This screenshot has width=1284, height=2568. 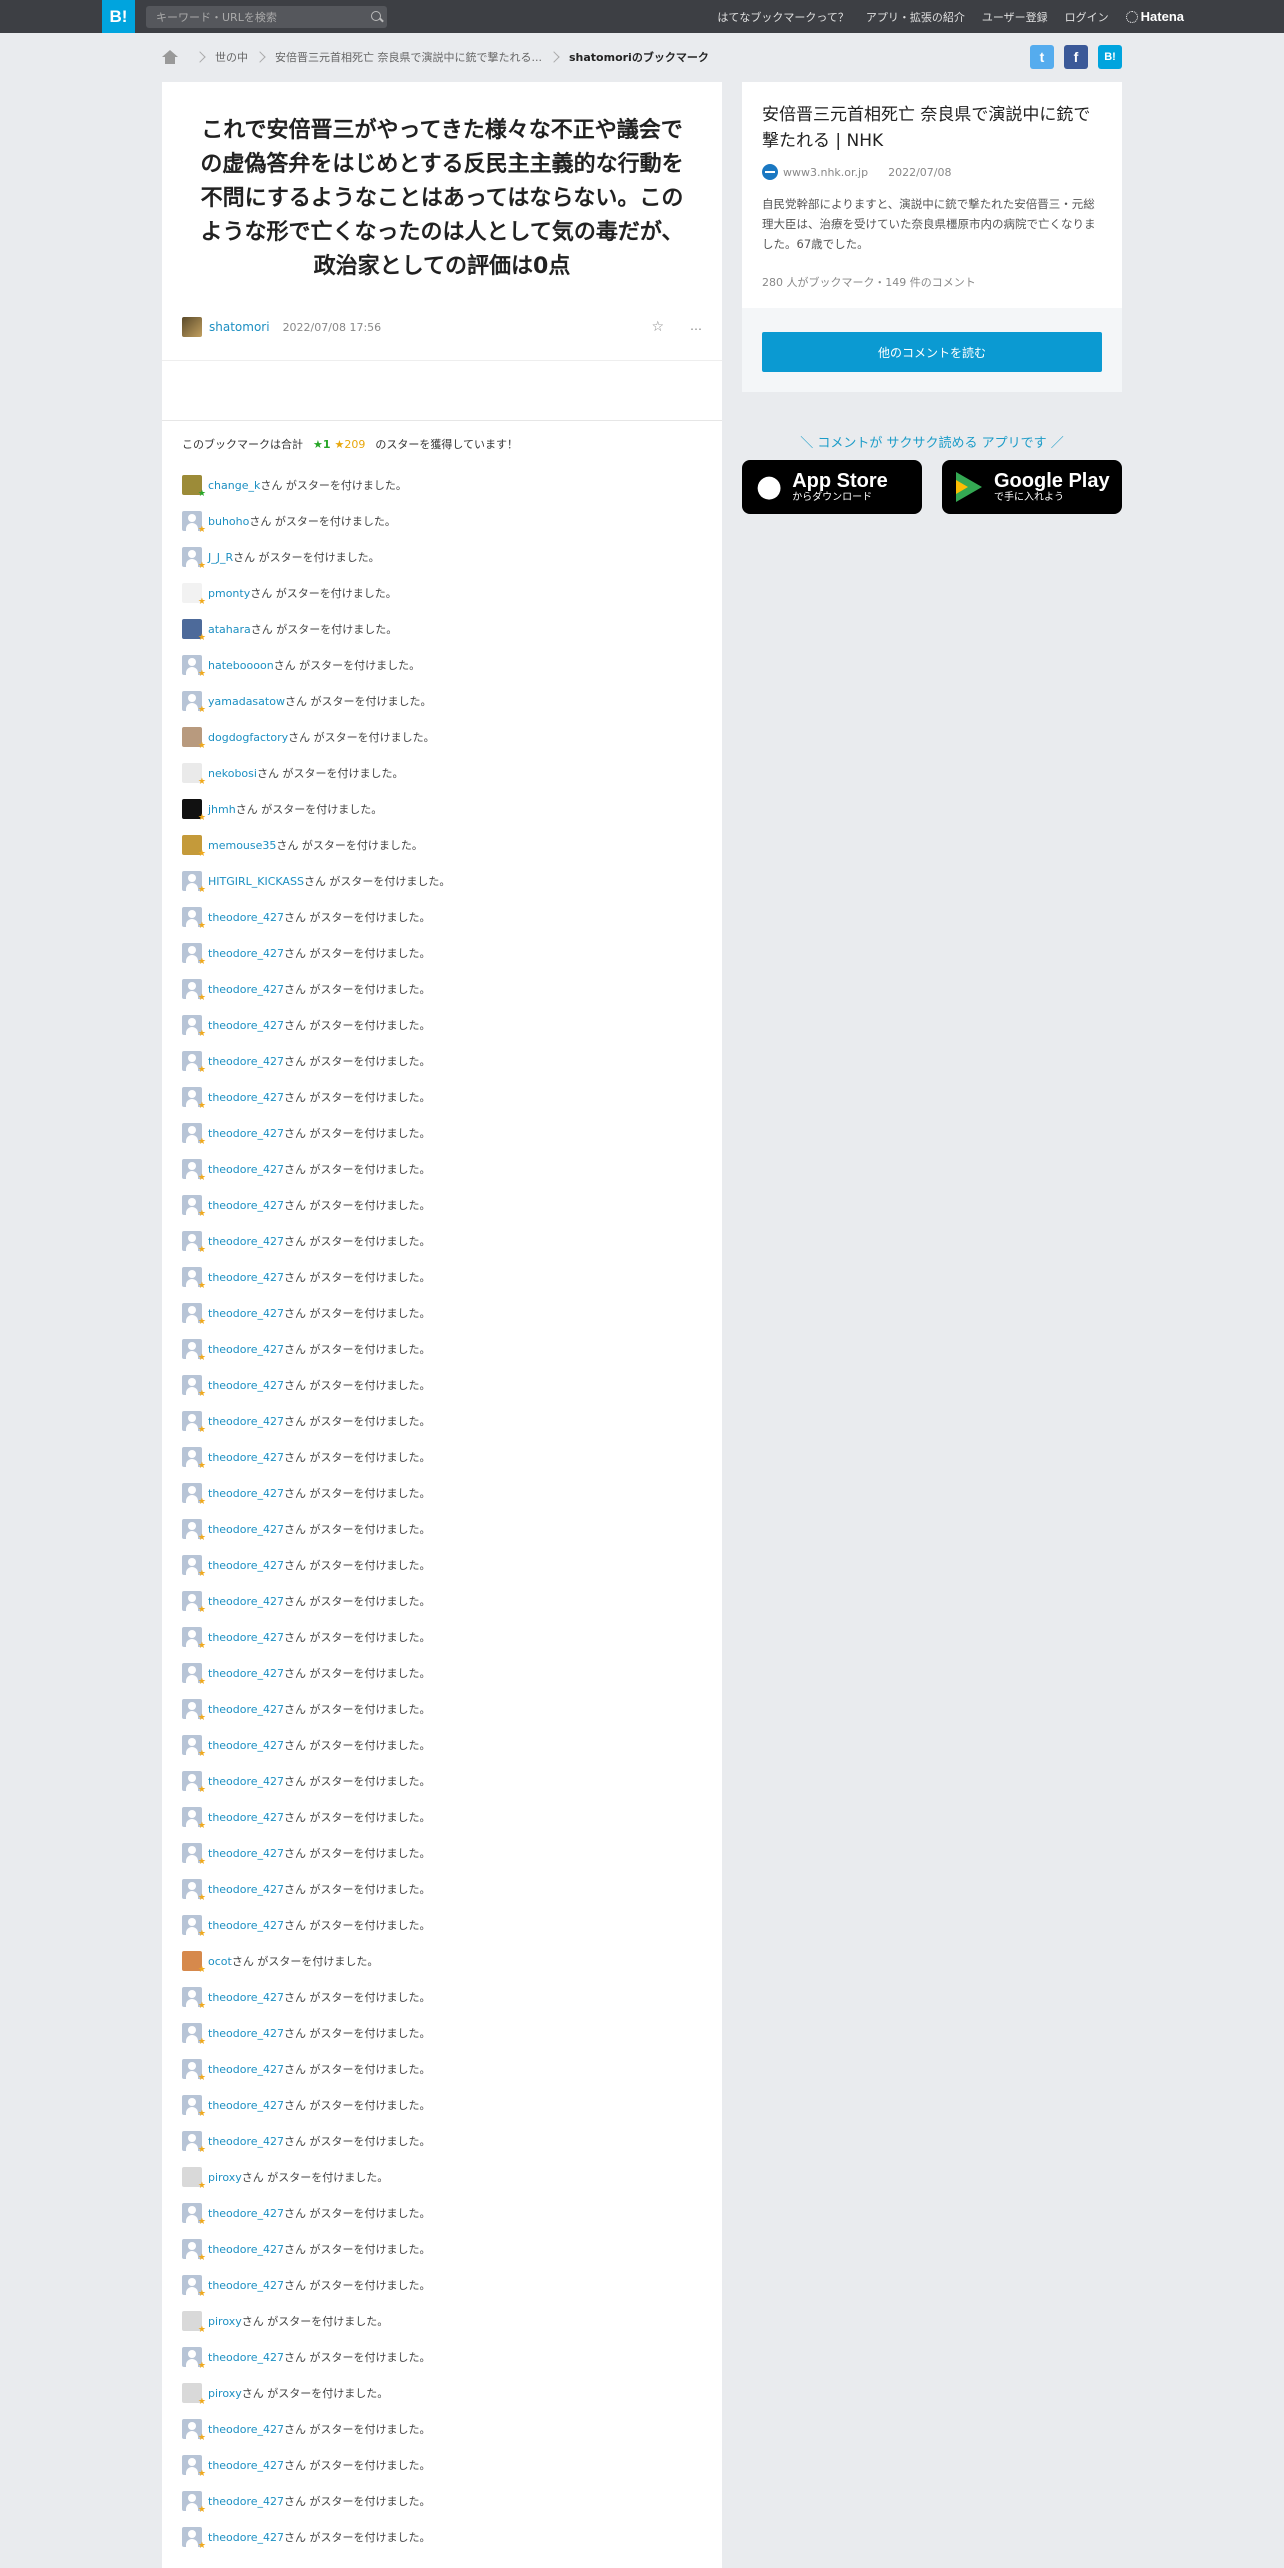 What do you see at coordinates (234, 485) in the screenshot?
I see `star-user-link: change_k` at bounding box center [234, 485].